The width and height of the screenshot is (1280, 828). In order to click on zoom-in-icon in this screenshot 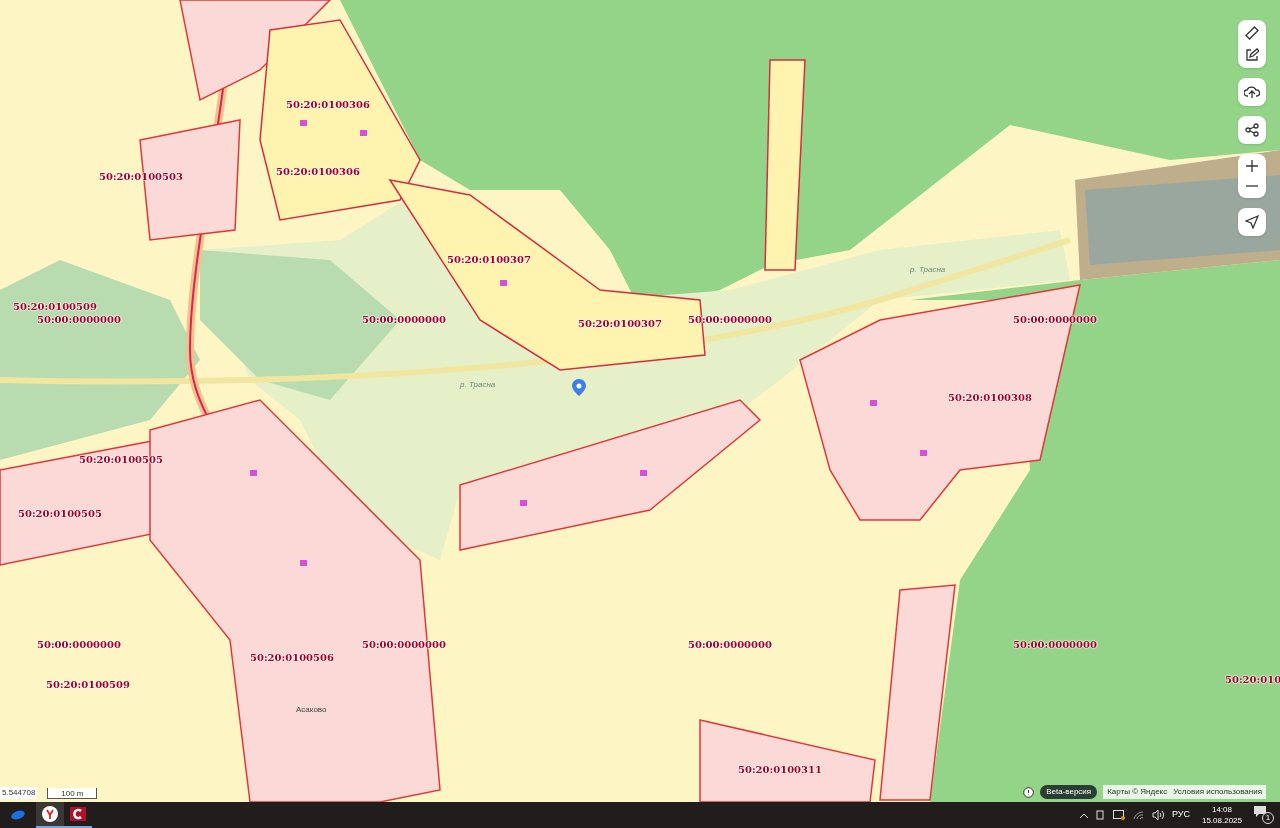, I will do `click(1252, 166)`.